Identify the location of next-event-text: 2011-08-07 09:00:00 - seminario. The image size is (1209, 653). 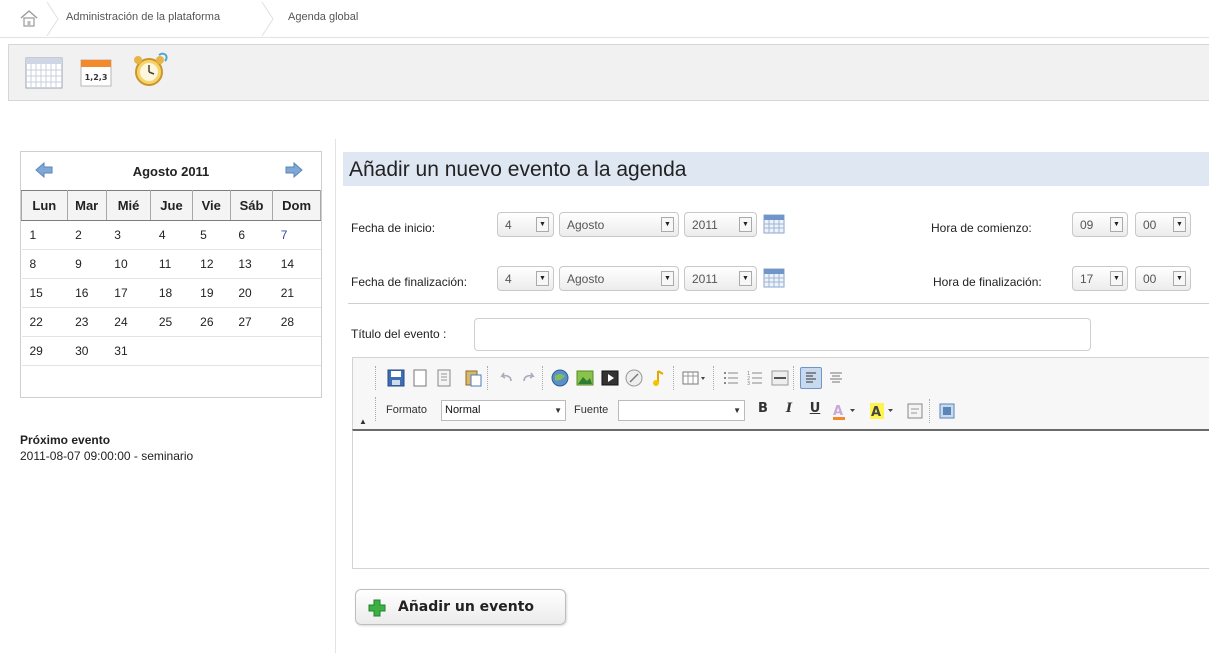
(106, 456).